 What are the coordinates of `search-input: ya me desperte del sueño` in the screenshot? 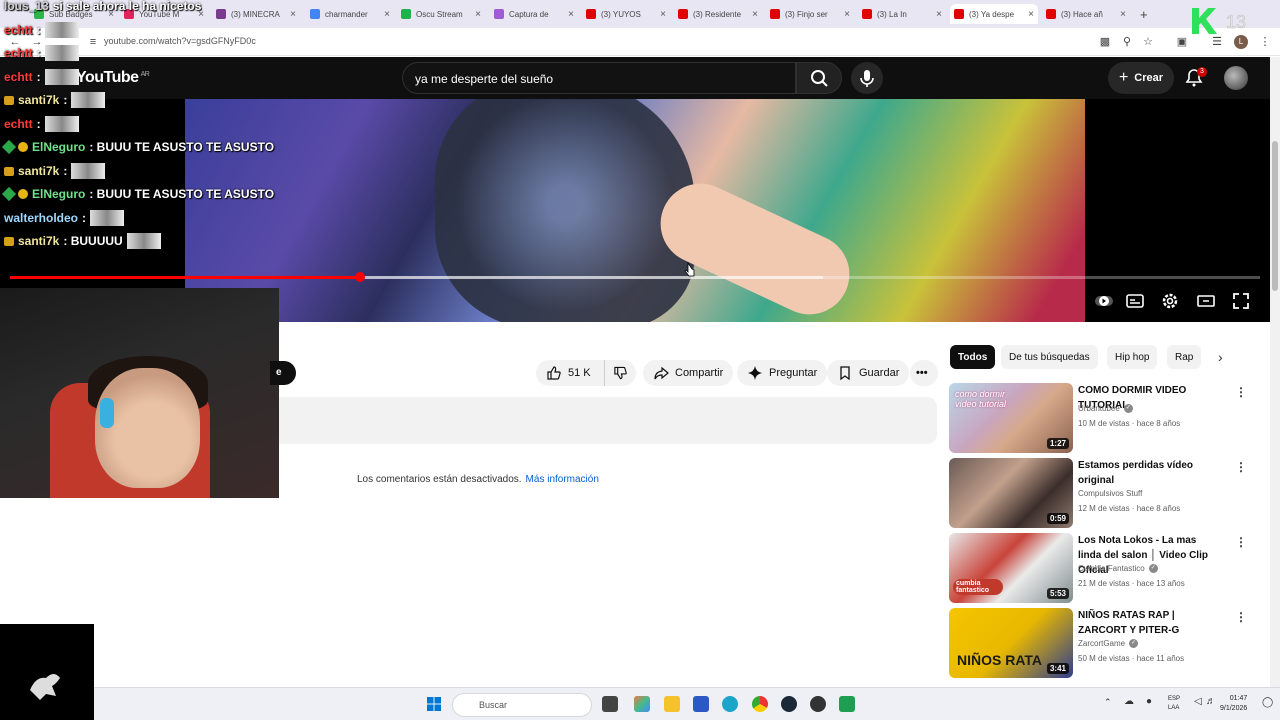 It's located at (484, 79).